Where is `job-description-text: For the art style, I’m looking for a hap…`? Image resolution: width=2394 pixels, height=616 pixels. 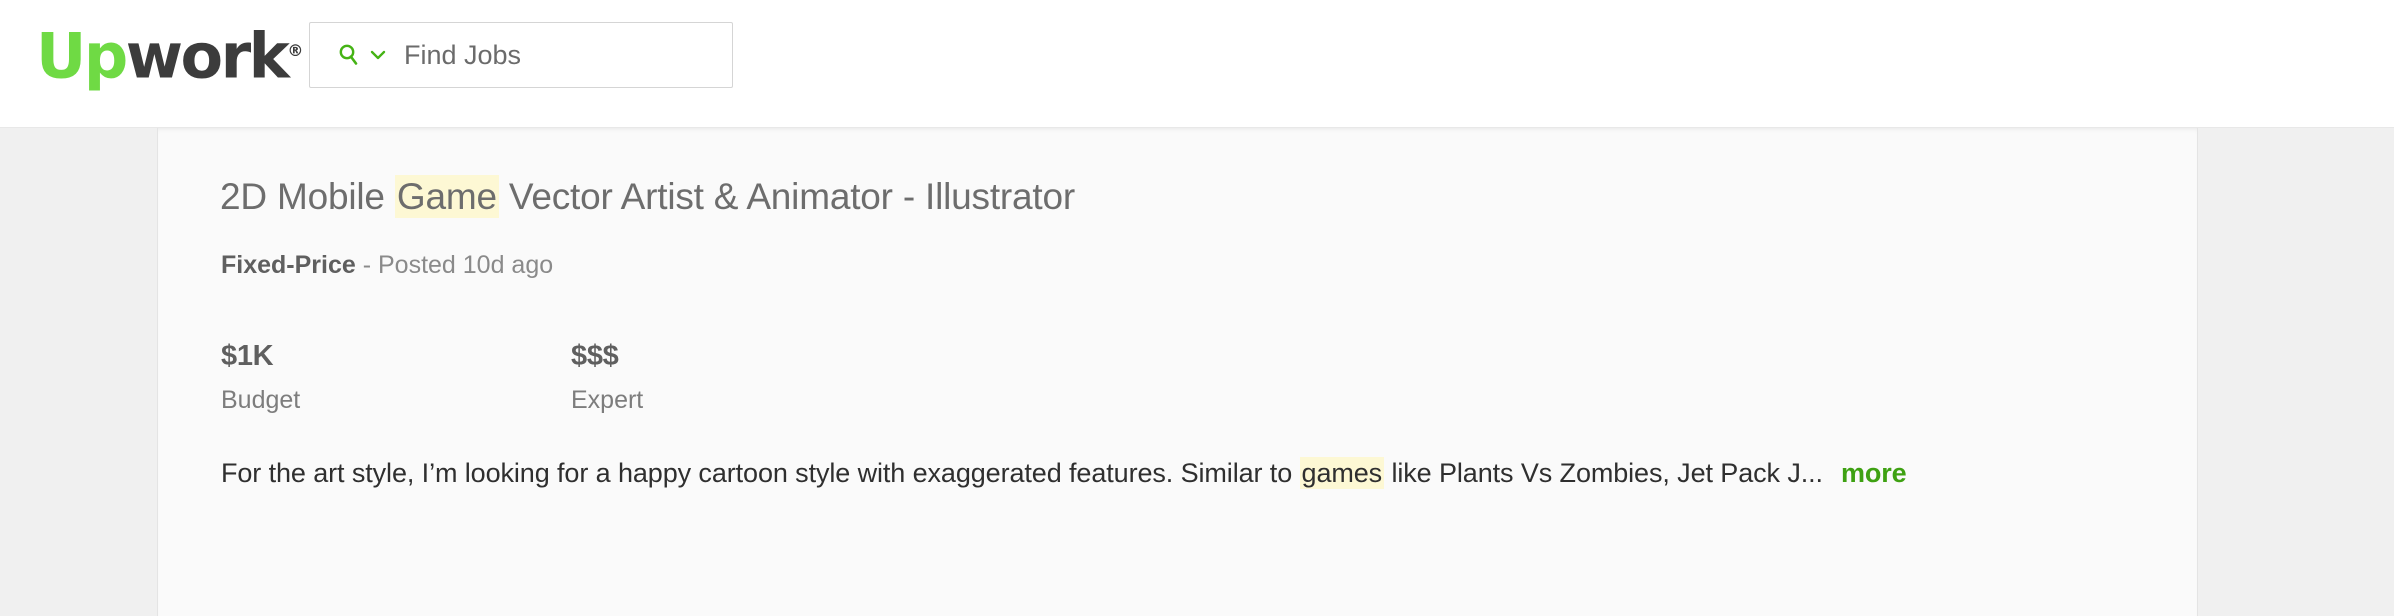 job-description-text: For the art style, I’m looking for a hap… is located at coordinates (1022, 473).